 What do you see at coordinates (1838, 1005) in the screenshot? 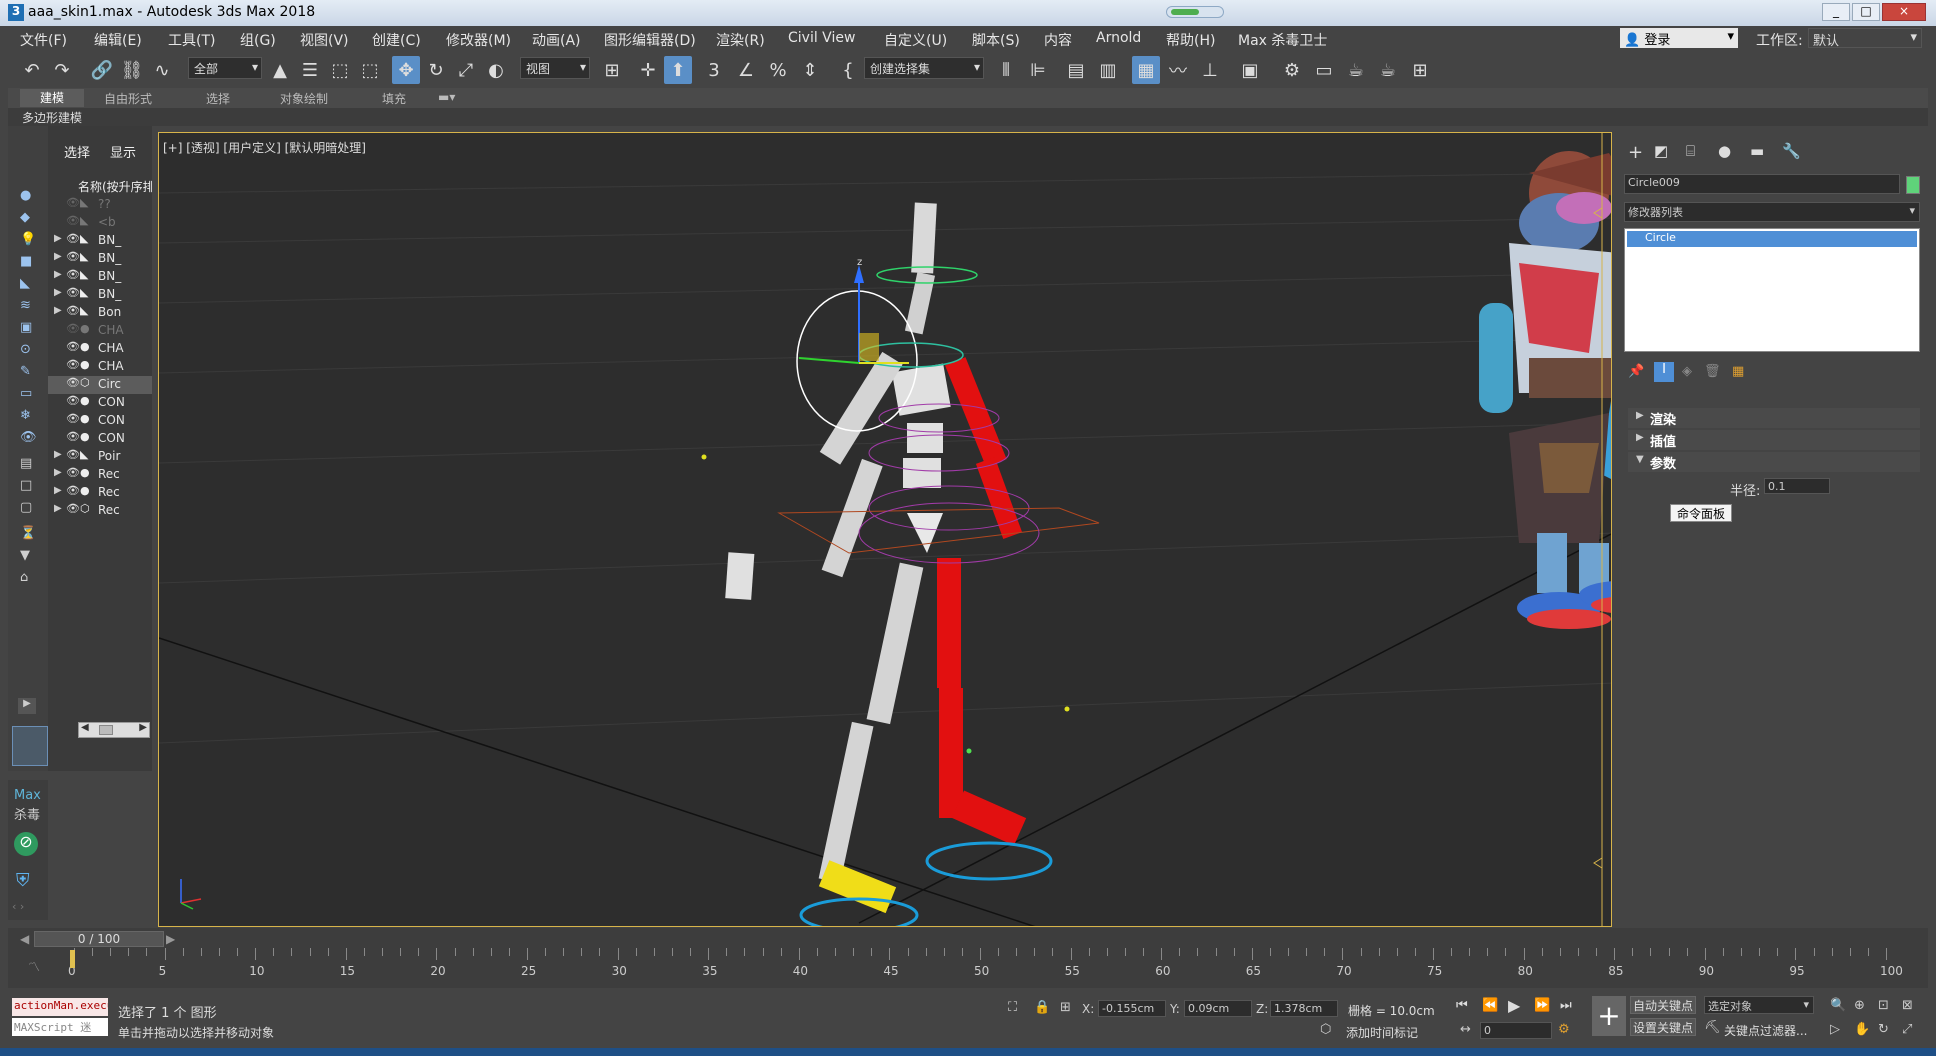
I see `zoom-icon: 🔍` at bounding box center [1838, 1005].